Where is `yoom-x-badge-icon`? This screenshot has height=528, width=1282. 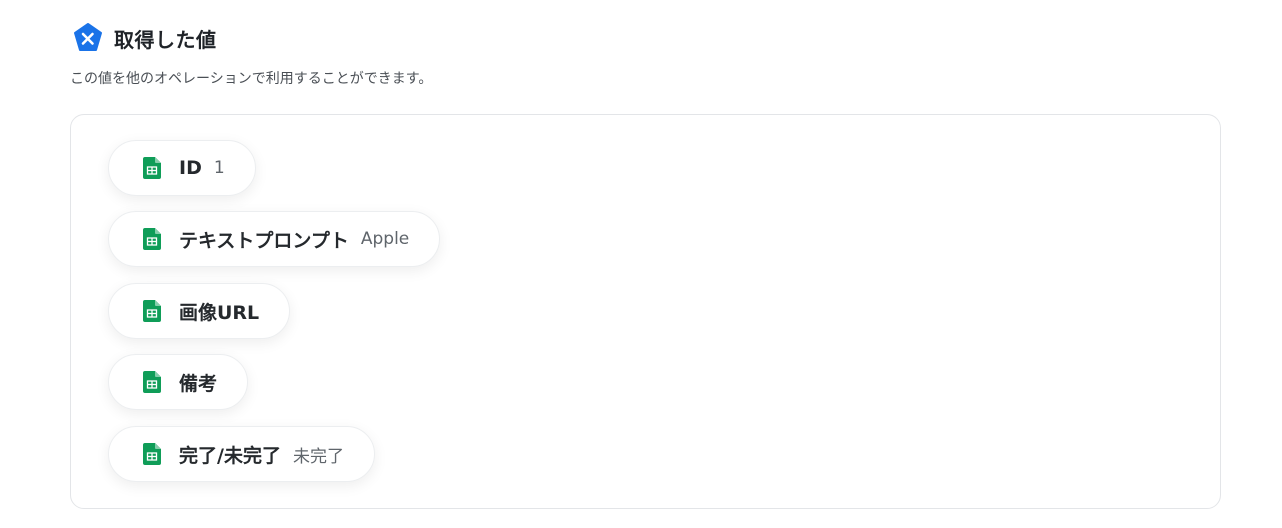
yoom-x-badge-icon is located at coordinates (88, 38).